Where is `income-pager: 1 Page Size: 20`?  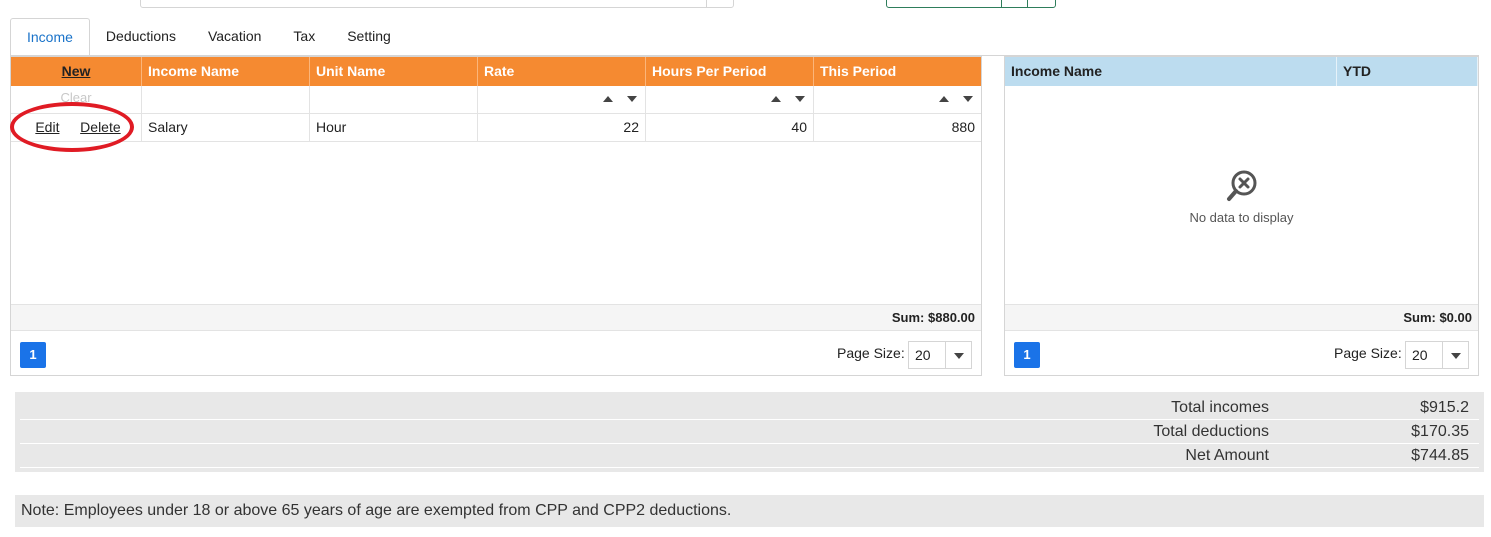 income-pager: 1 Page Size: 20 is located at coordinates (496, 353).